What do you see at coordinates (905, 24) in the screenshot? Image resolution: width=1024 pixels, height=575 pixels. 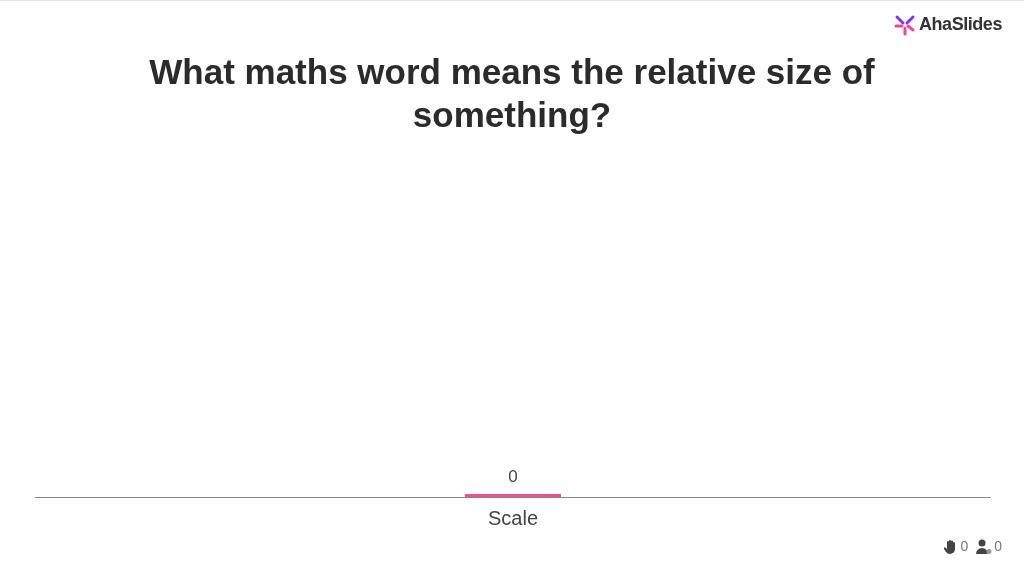 I see `logo-icon` at bounding box center [905, 24].